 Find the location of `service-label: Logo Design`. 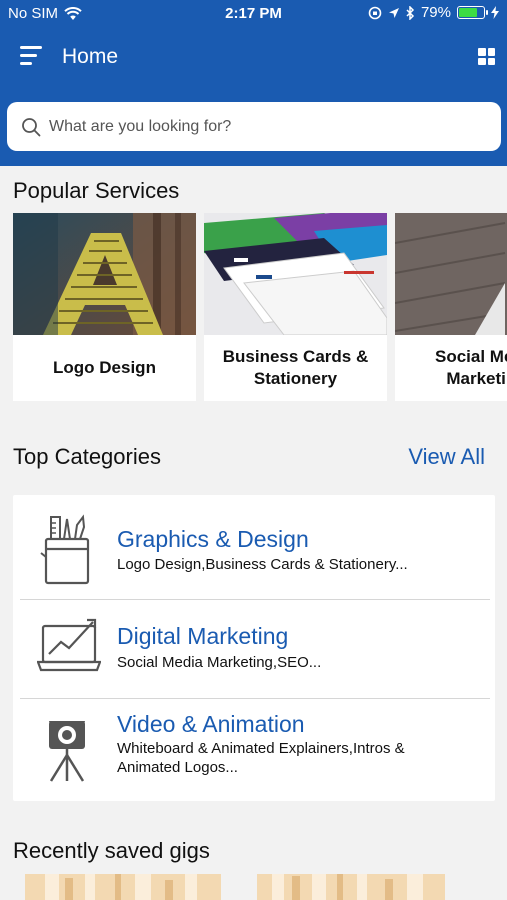

service-label: Logo Design is located at coordinates (104, 367).